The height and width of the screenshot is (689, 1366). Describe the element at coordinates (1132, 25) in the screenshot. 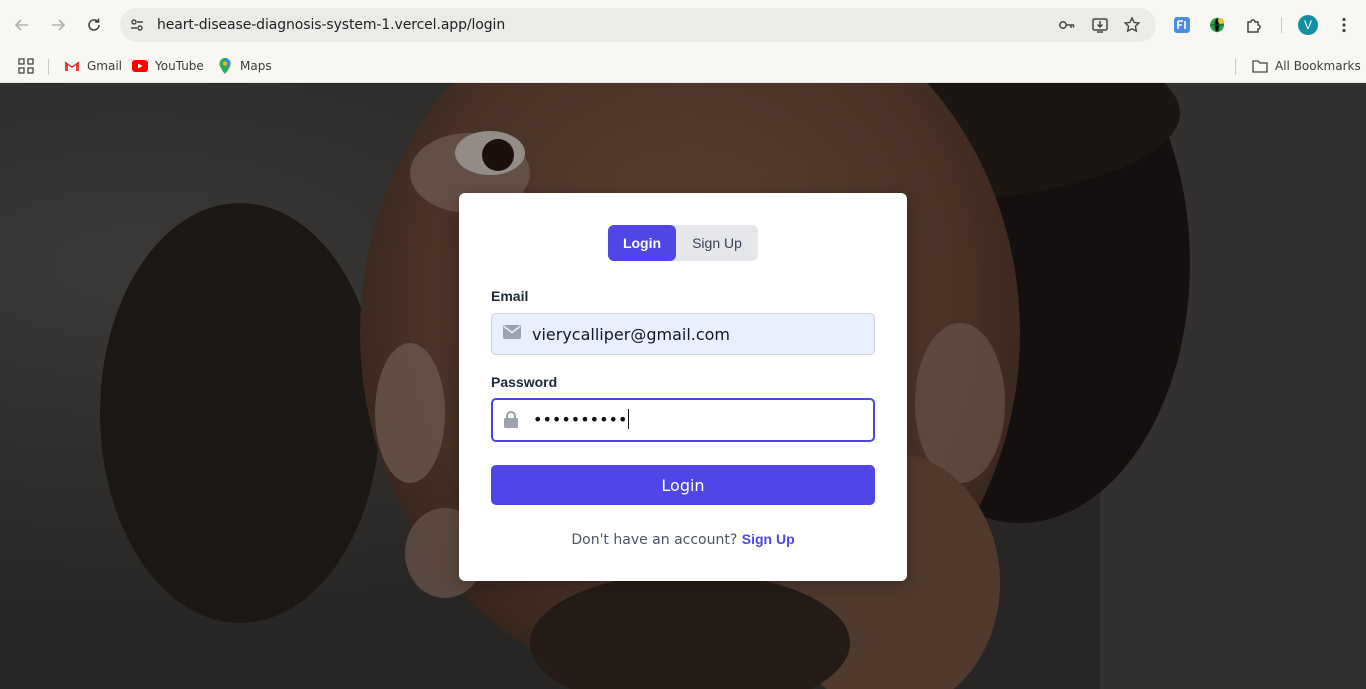

I see `star-icon` at that location.